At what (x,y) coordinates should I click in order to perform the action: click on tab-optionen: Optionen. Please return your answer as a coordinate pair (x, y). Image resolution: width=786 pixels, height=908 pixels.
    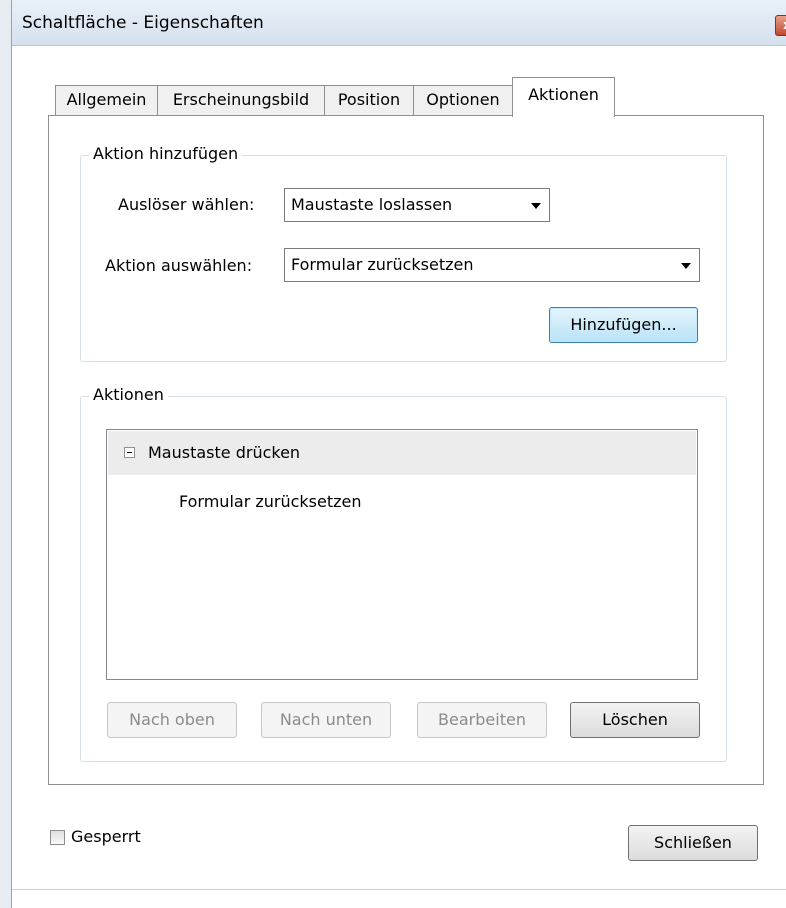
    Looking at the image, I should click on (463, 100).